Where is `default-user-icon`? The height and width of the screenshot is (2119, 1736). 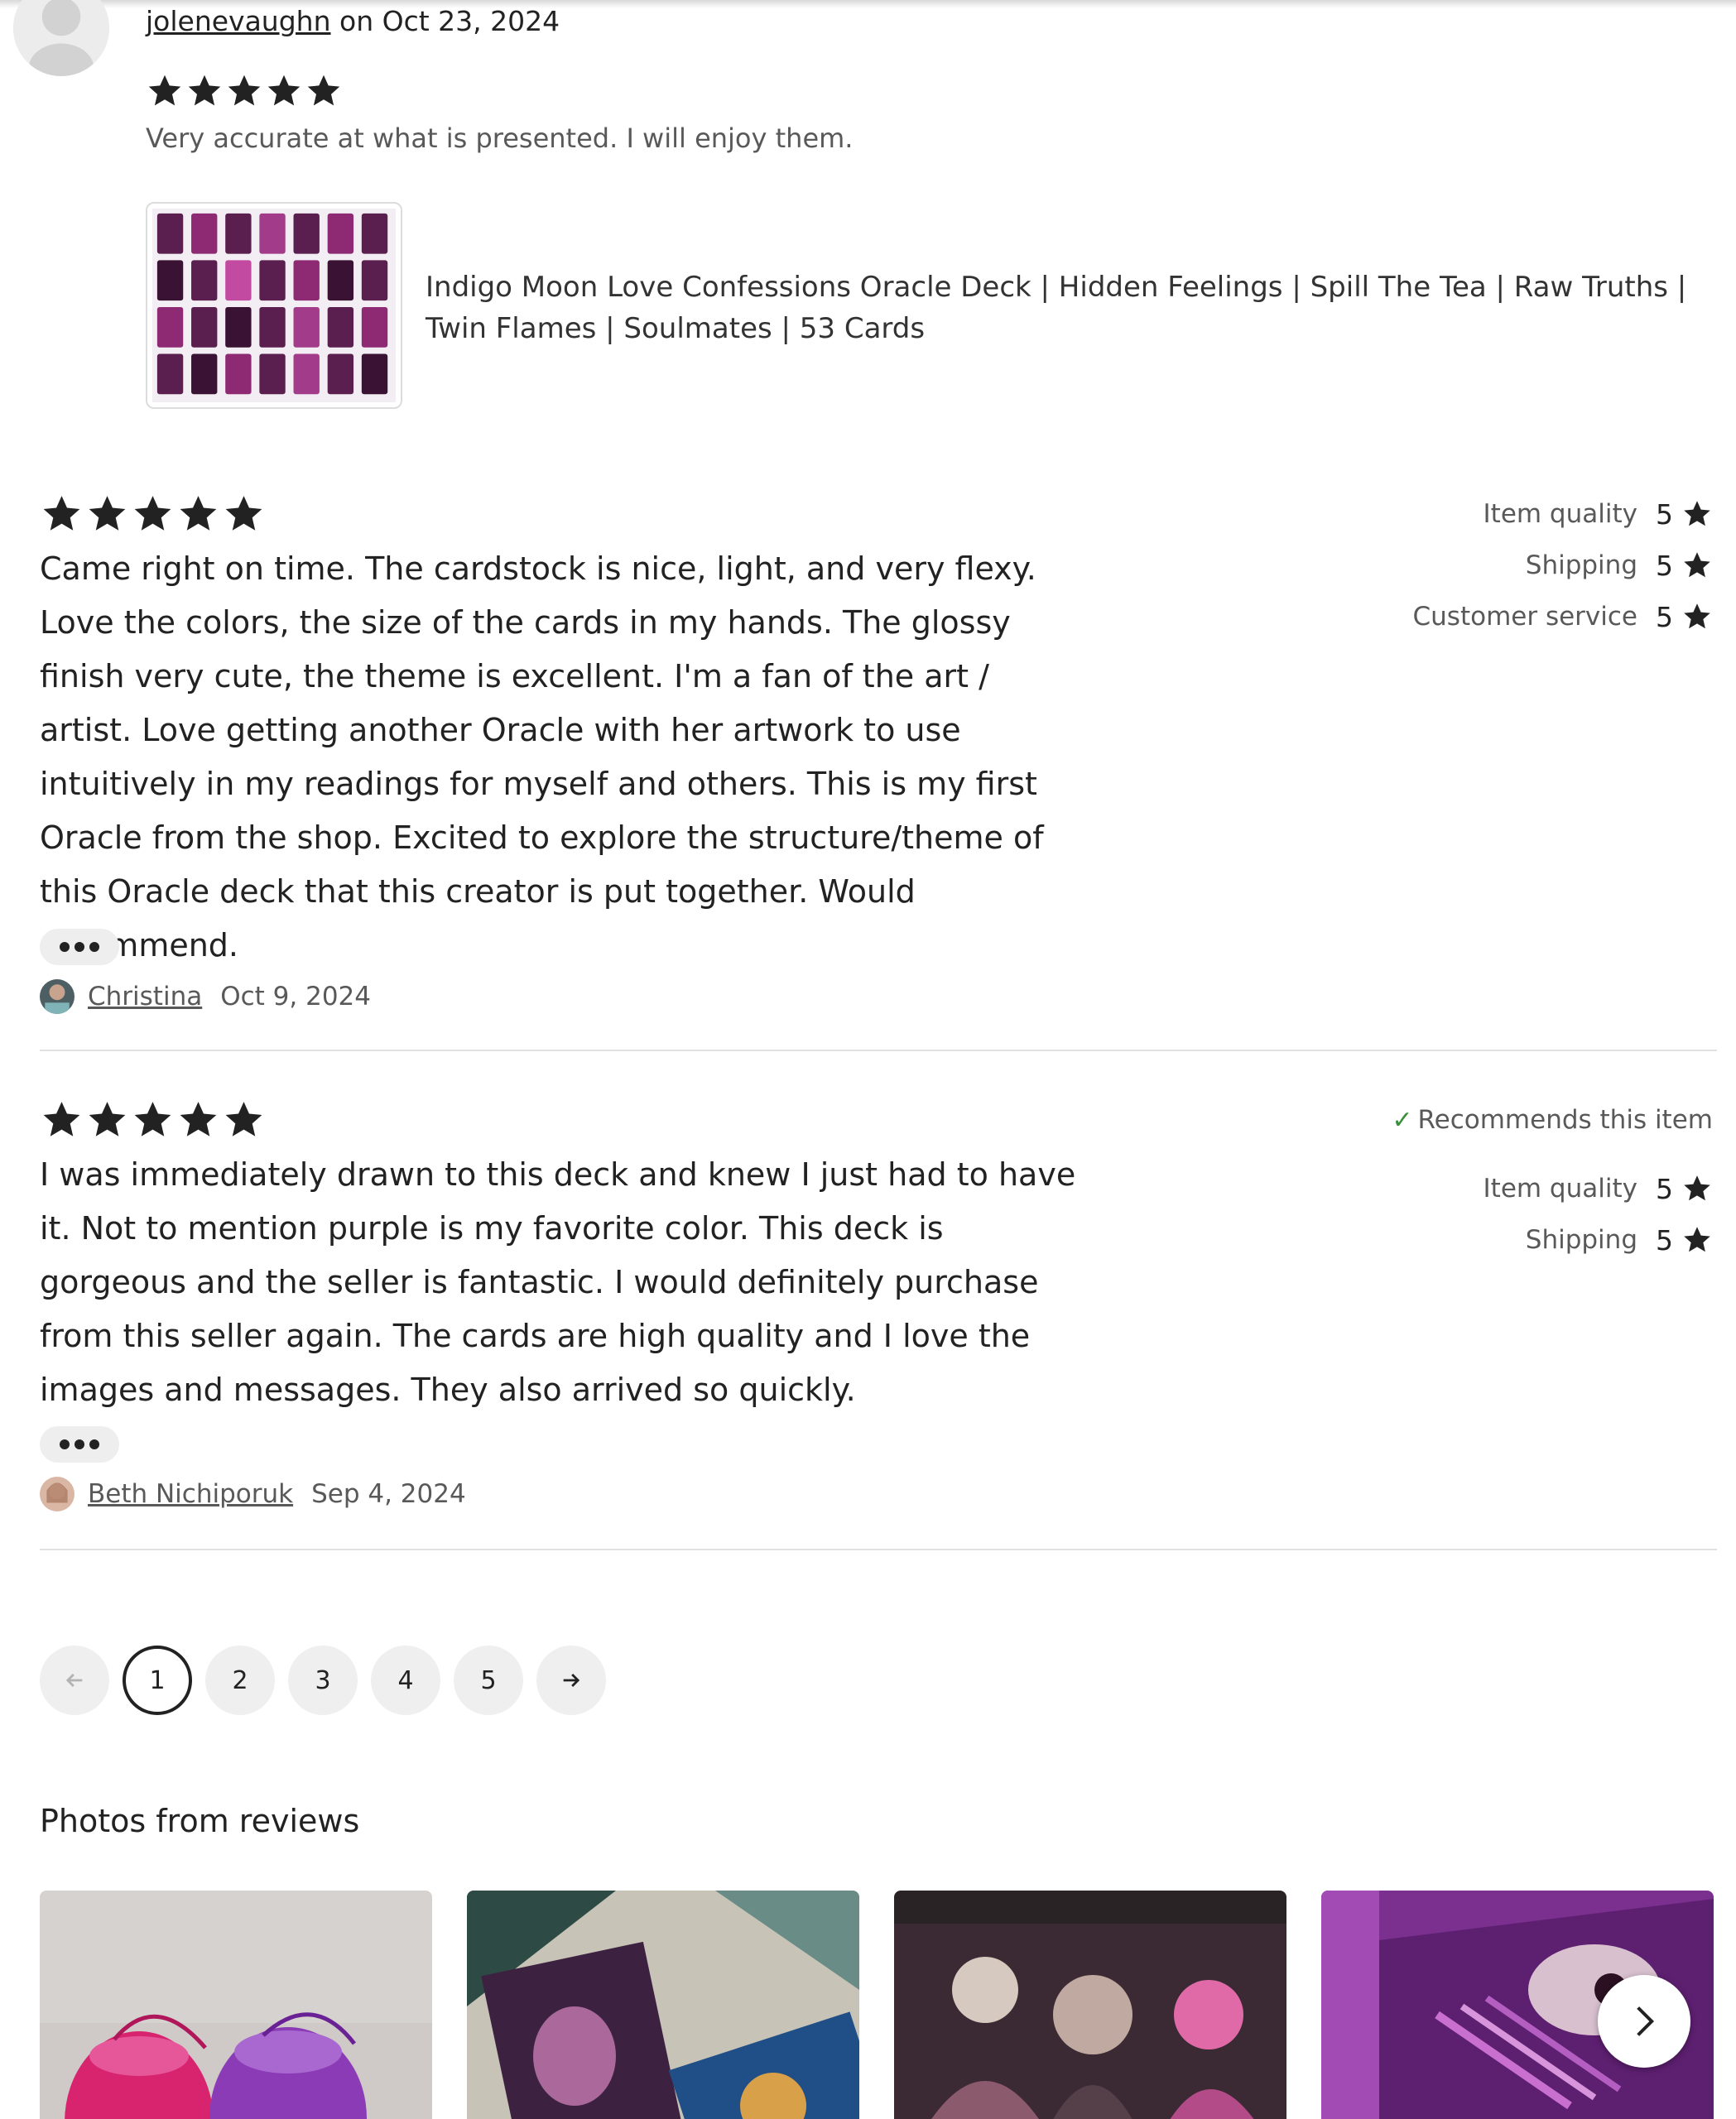
default-user-icon is located at coordinates (61, 38).